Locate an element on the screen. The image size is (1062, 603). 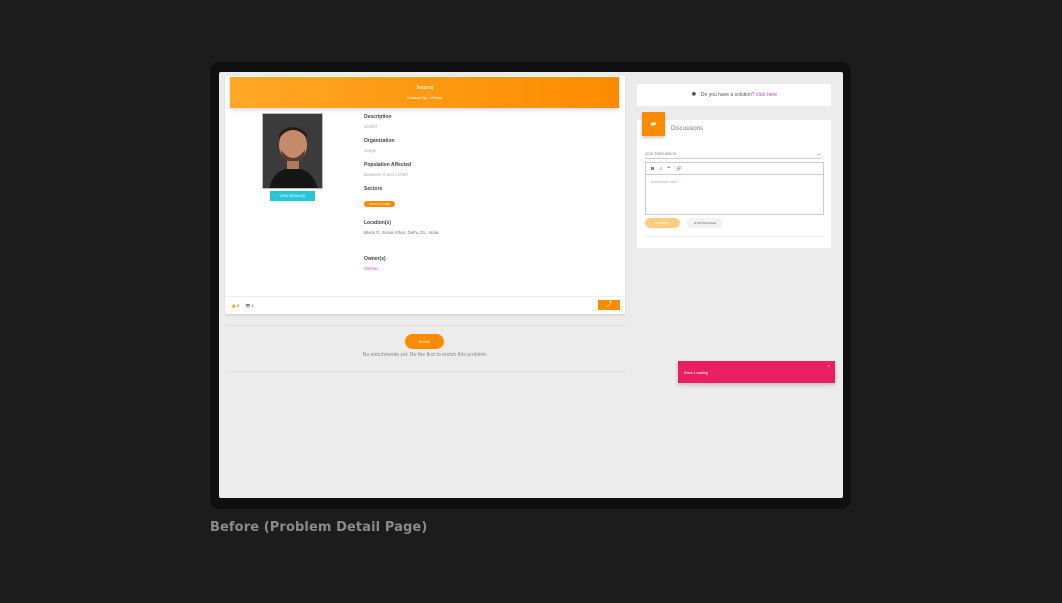
population-field: Population Affected Between 0 and 10000 is located at coordinates (387, 169).